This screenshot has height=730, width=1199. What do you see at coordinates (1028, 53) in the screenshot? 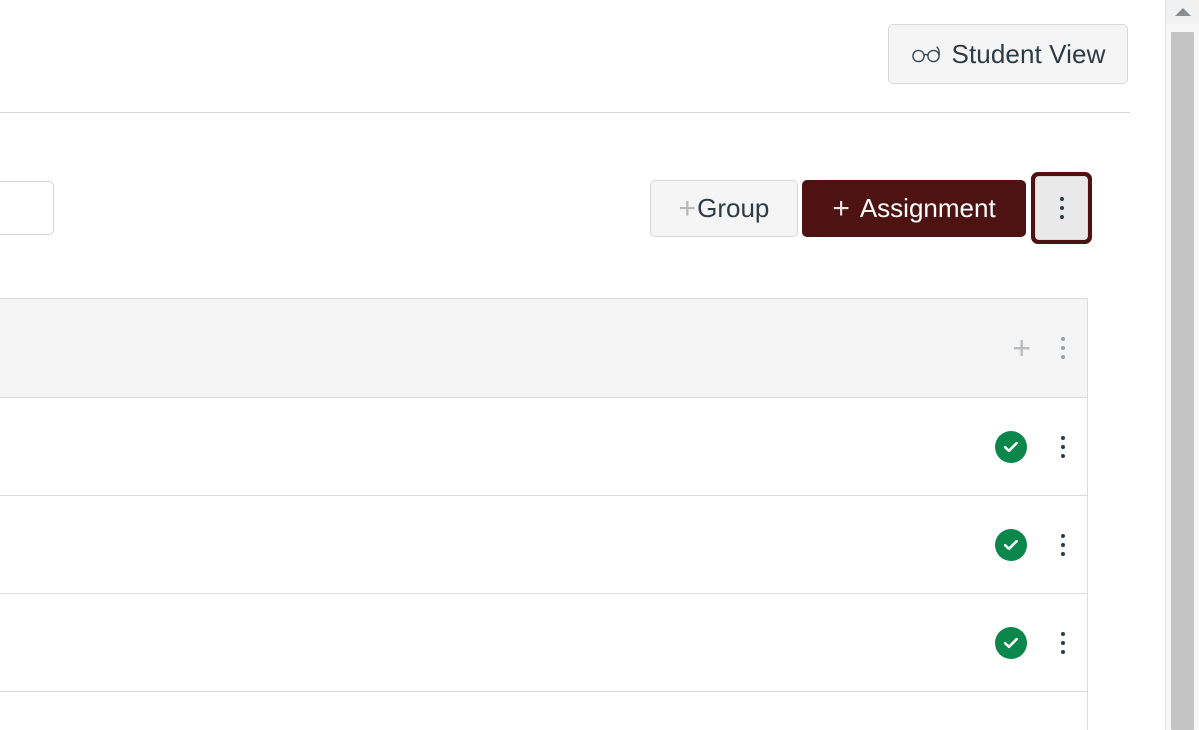
I see `student-view-label: Student View` at bounding box center [1028, 53].